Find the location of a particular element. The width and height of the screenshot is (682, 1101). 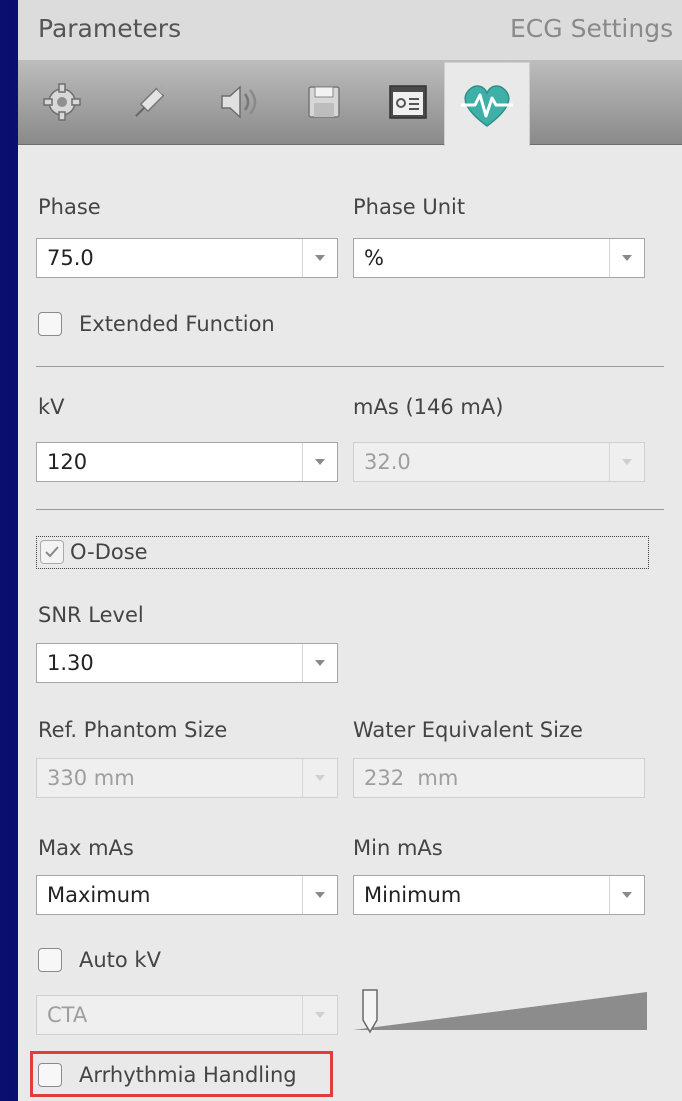

contrast-injection-tab is located at coordinates (150, 102).